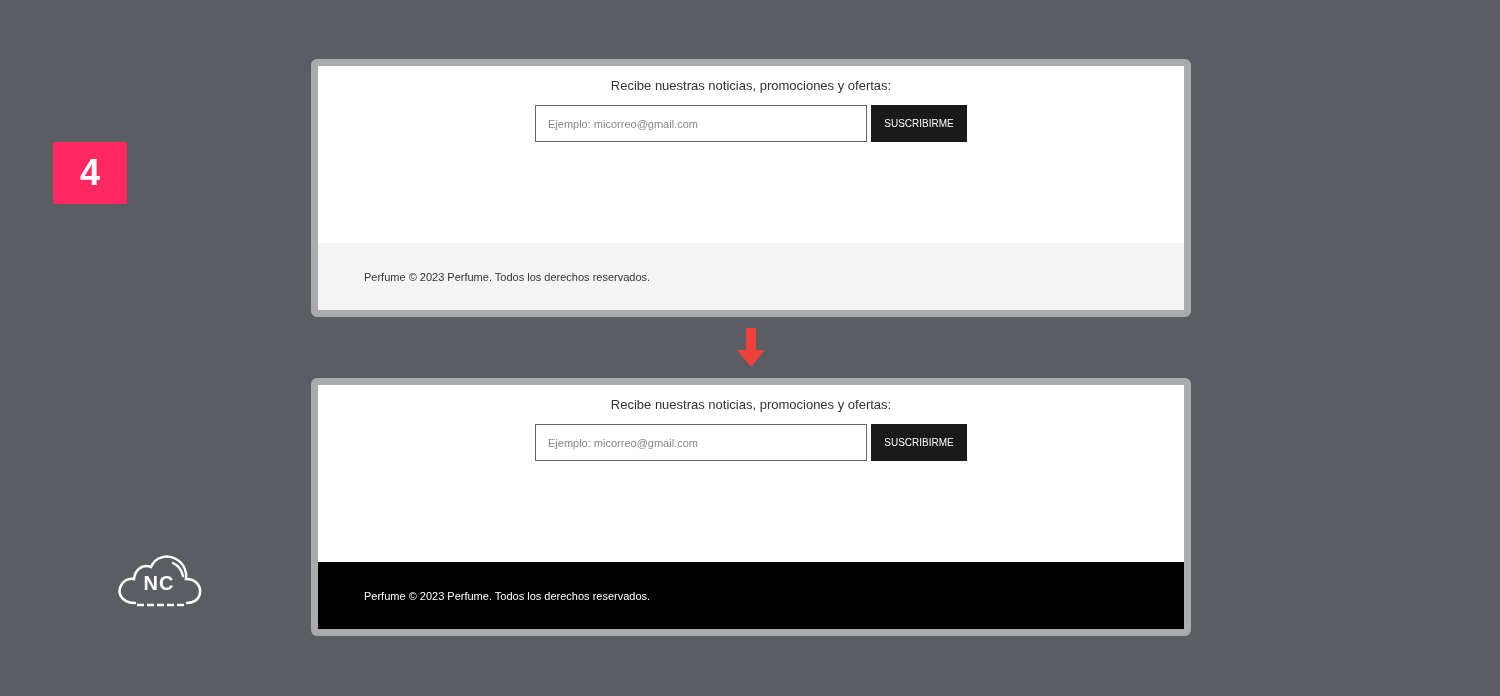 Image resolution: width=1500 pixels, height=696 pixels. I want to click on cloud-logo: NC, so click(159, 581).